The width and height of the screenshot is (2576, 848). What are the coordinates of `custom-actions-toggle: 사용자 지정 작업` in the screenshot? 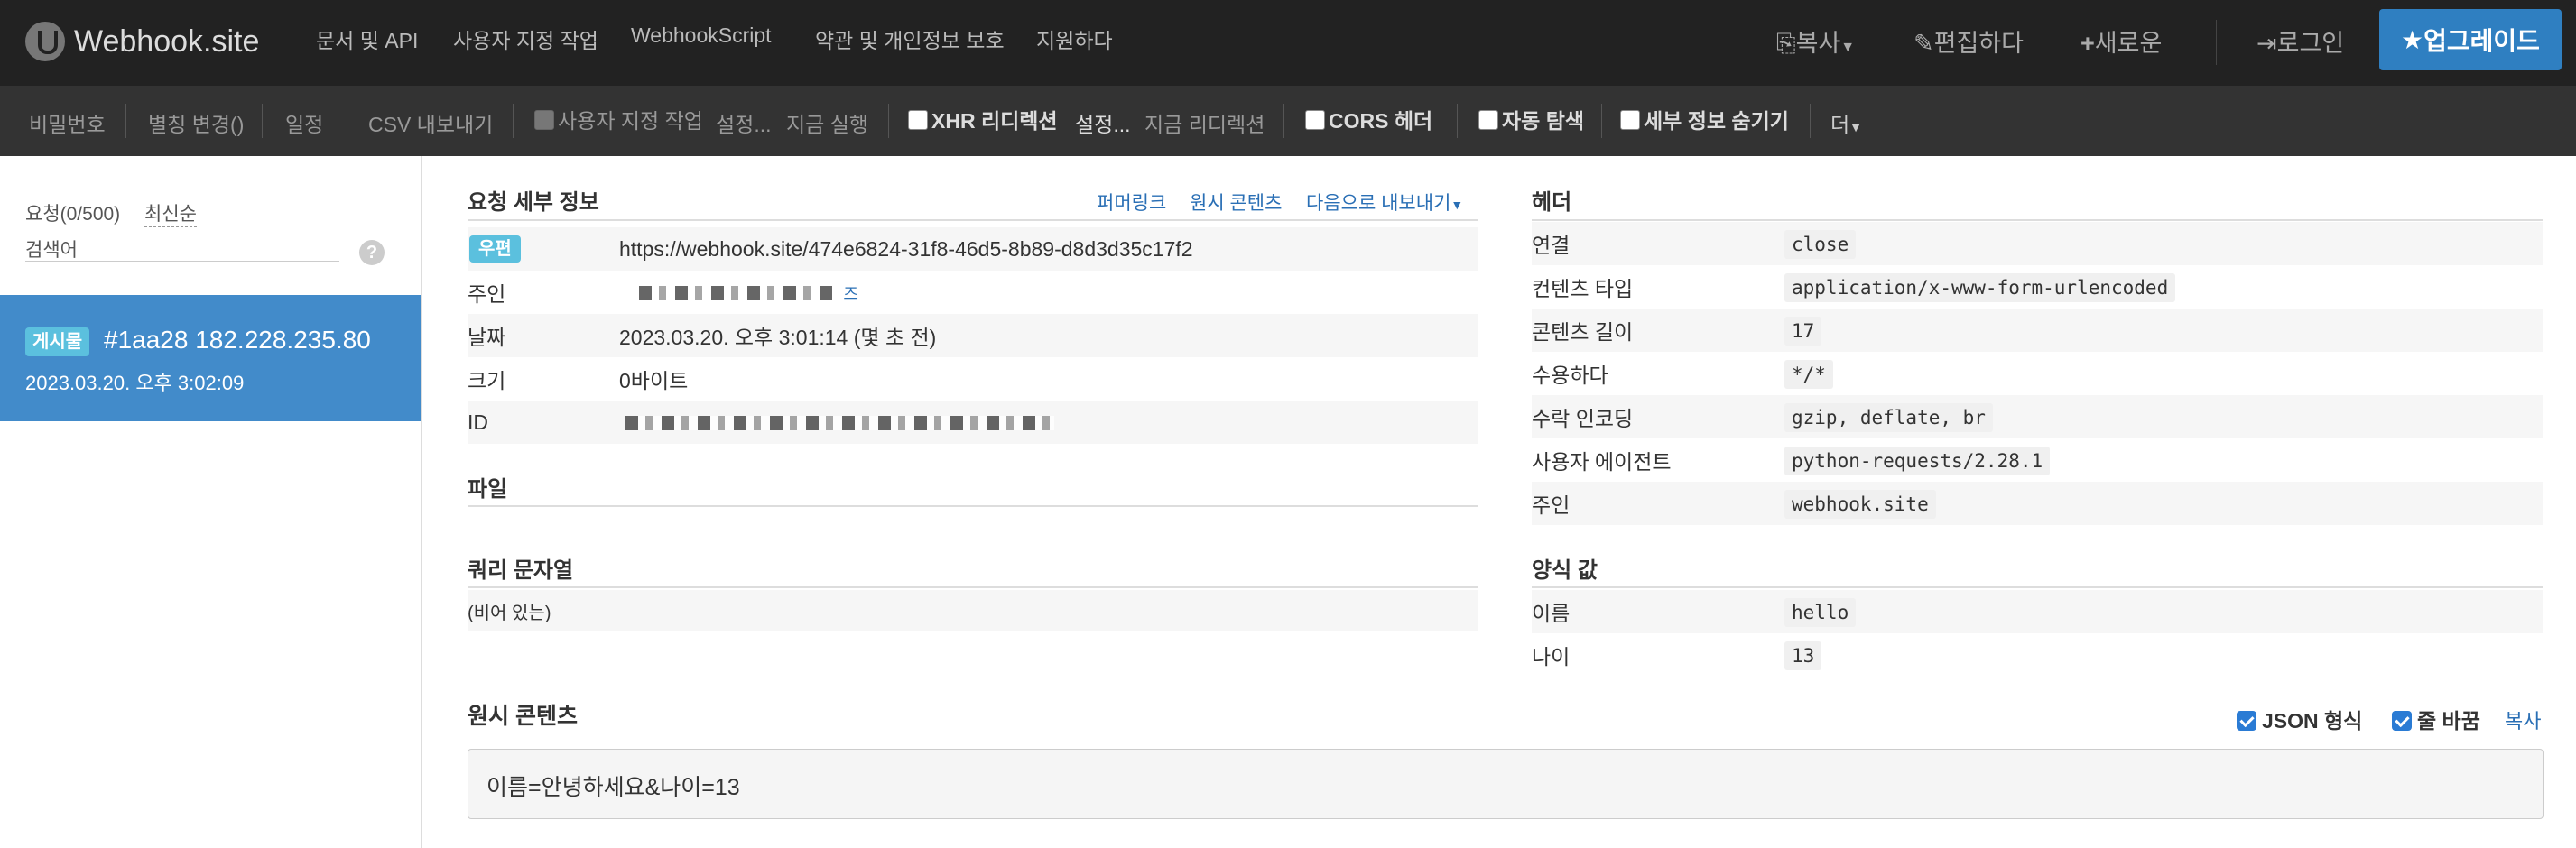 It's located at (618, 119).